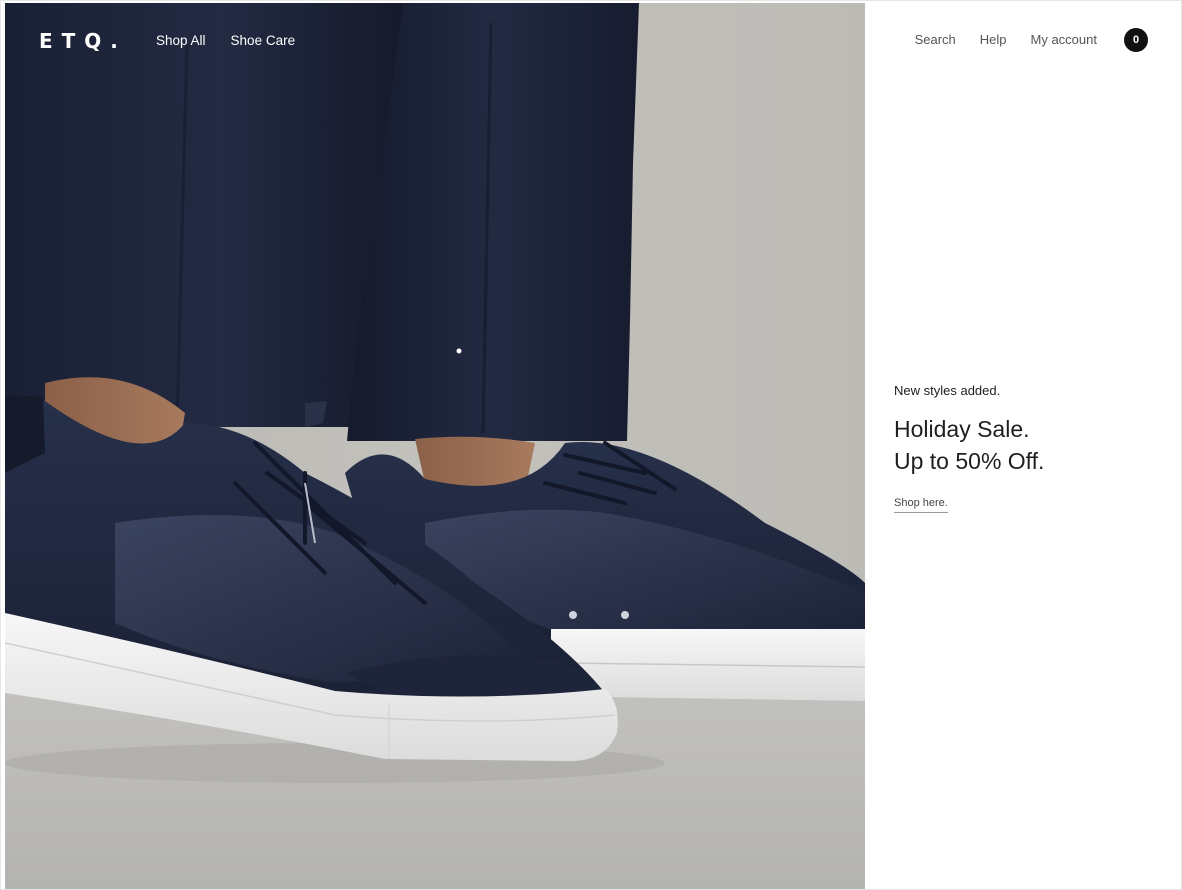  I want to click on primary-nav: Shop All Shoe Care, so click(225, 41).